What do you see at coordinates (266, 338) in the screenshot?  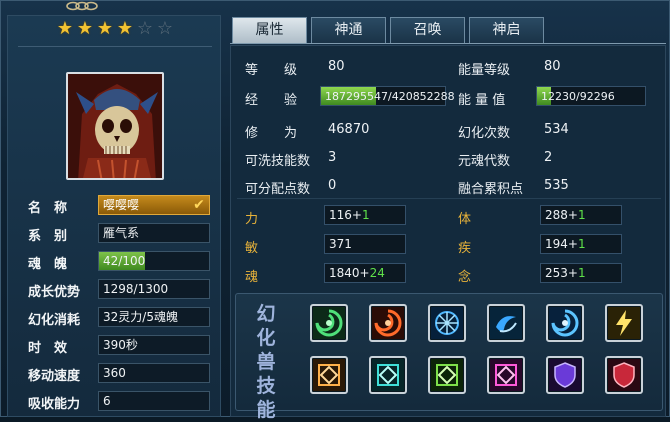 I see `skills-title-char: 化` at bounding box center [266, 338].